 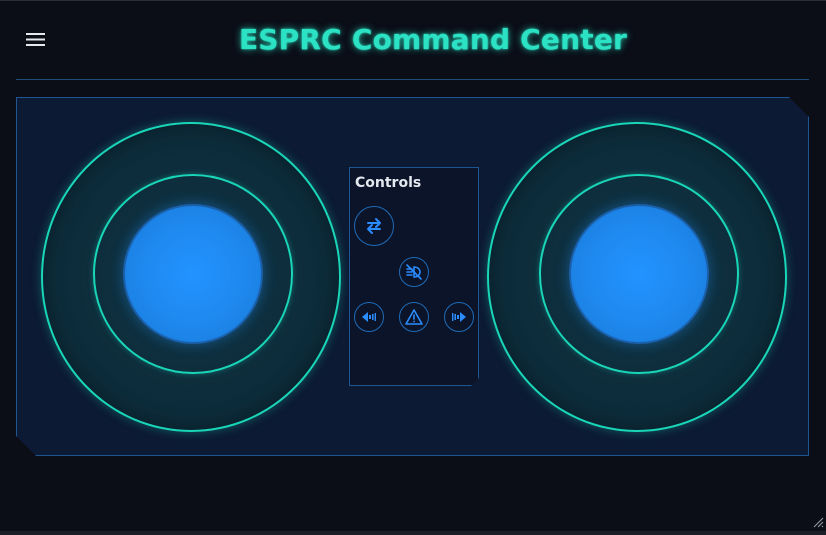 I want to click on window-resize-grip, so click(x=818, y=520).